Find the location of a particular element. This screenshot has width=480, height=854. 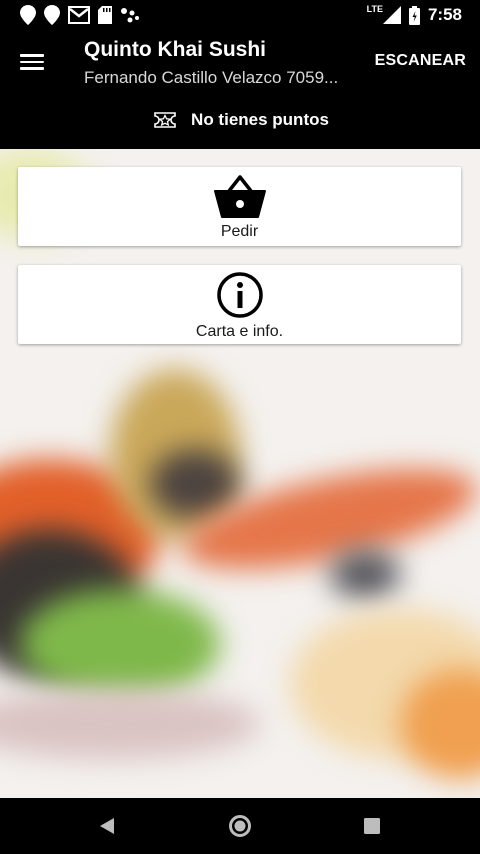

battery-icon is located at coordinates (414, 15).